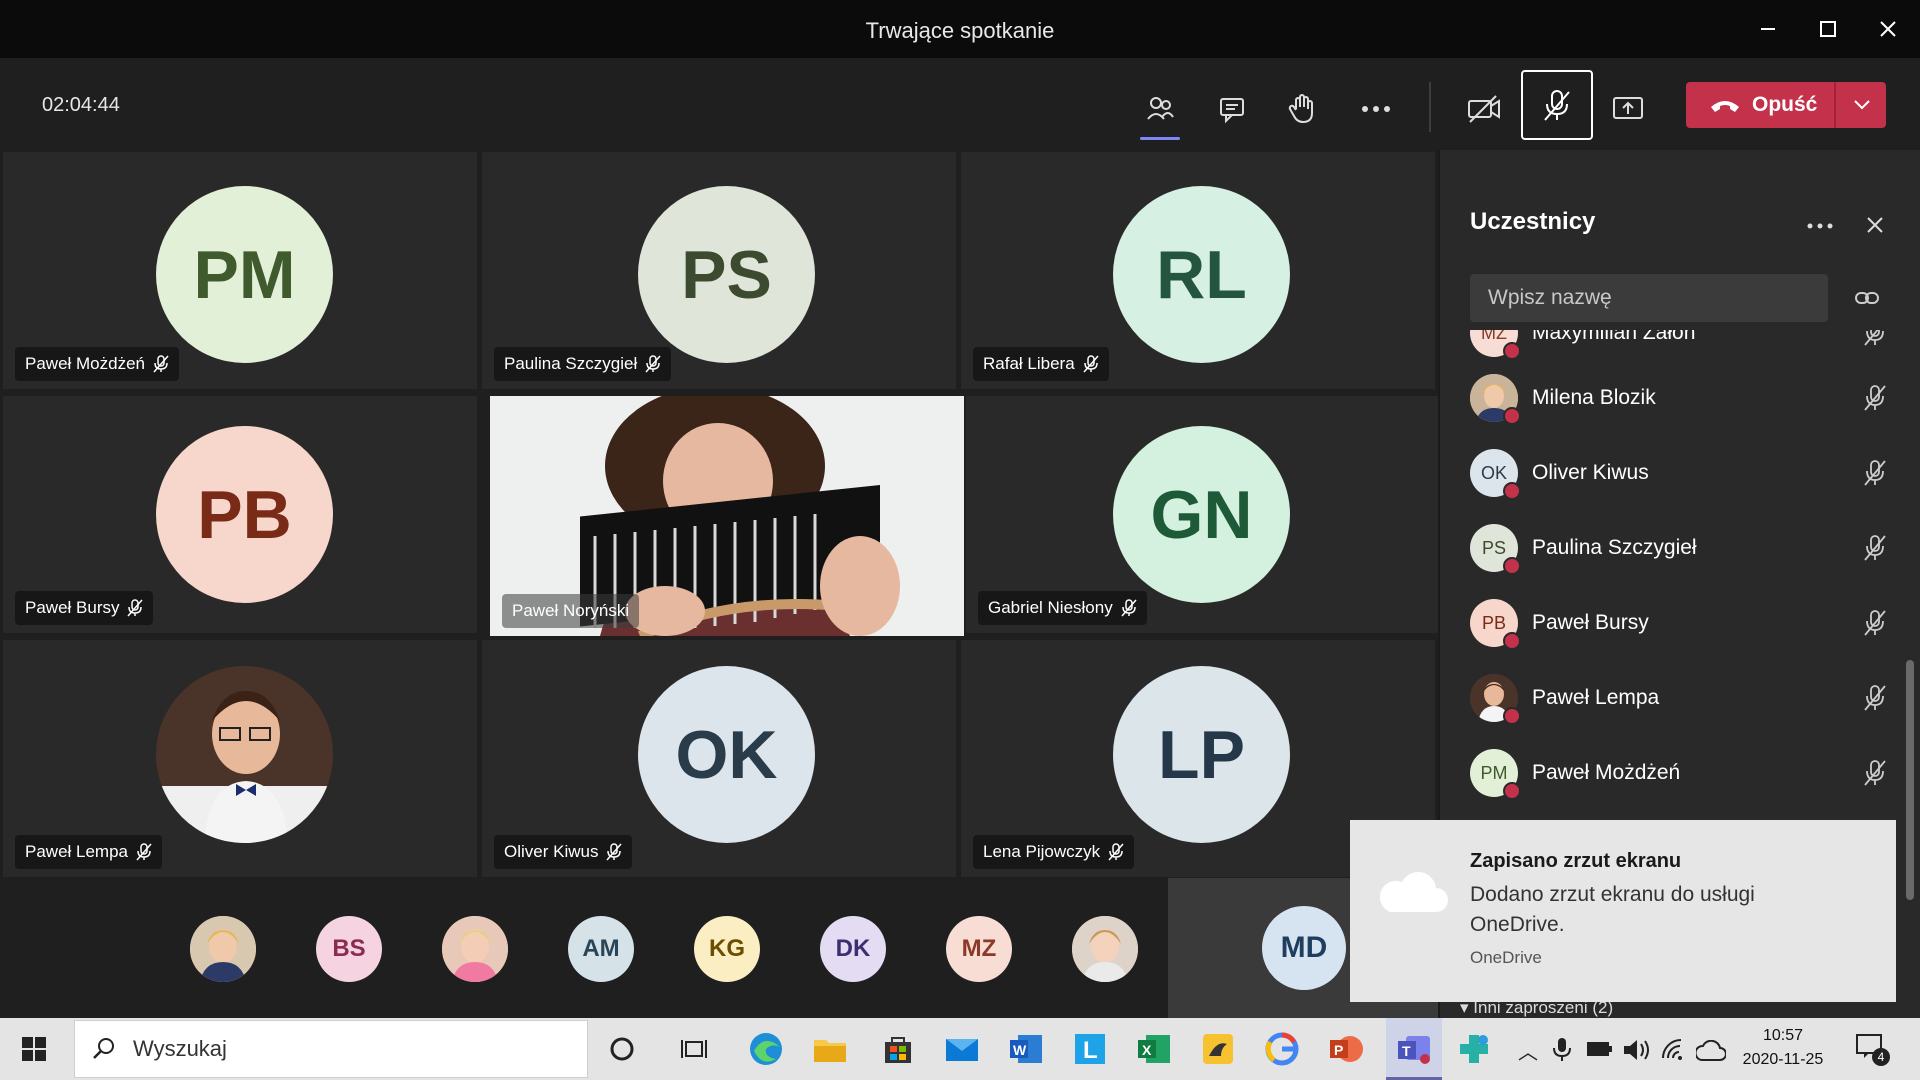  What do you see at coordinates (1867, 298) in the screenshot?
I see `link-icon` at bounding box center [1867, 298].